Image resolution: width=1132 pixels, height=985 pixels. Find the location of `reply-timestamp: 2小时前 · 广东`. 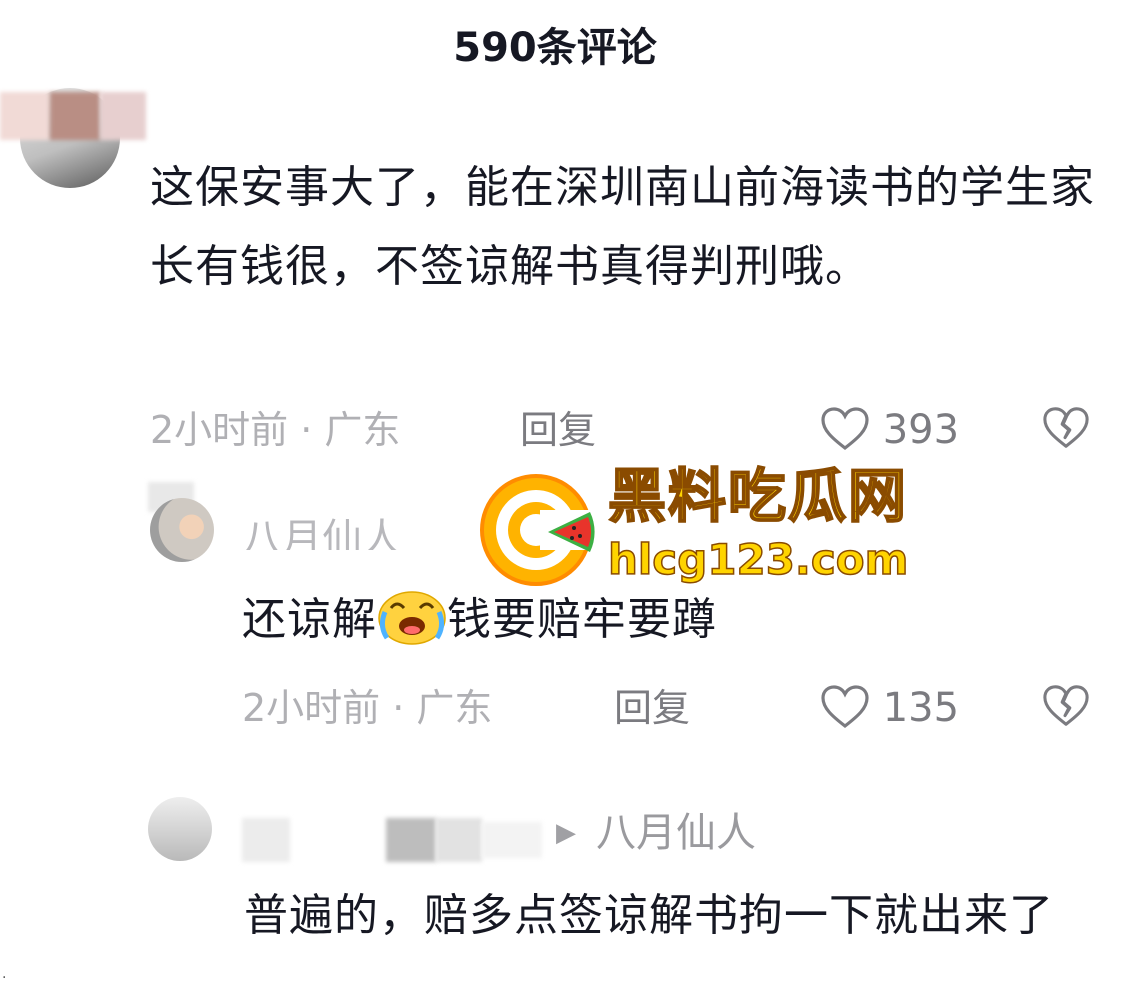

reply-timestamp: 2小时前 · 广东 is located at coordinates (367, 708).